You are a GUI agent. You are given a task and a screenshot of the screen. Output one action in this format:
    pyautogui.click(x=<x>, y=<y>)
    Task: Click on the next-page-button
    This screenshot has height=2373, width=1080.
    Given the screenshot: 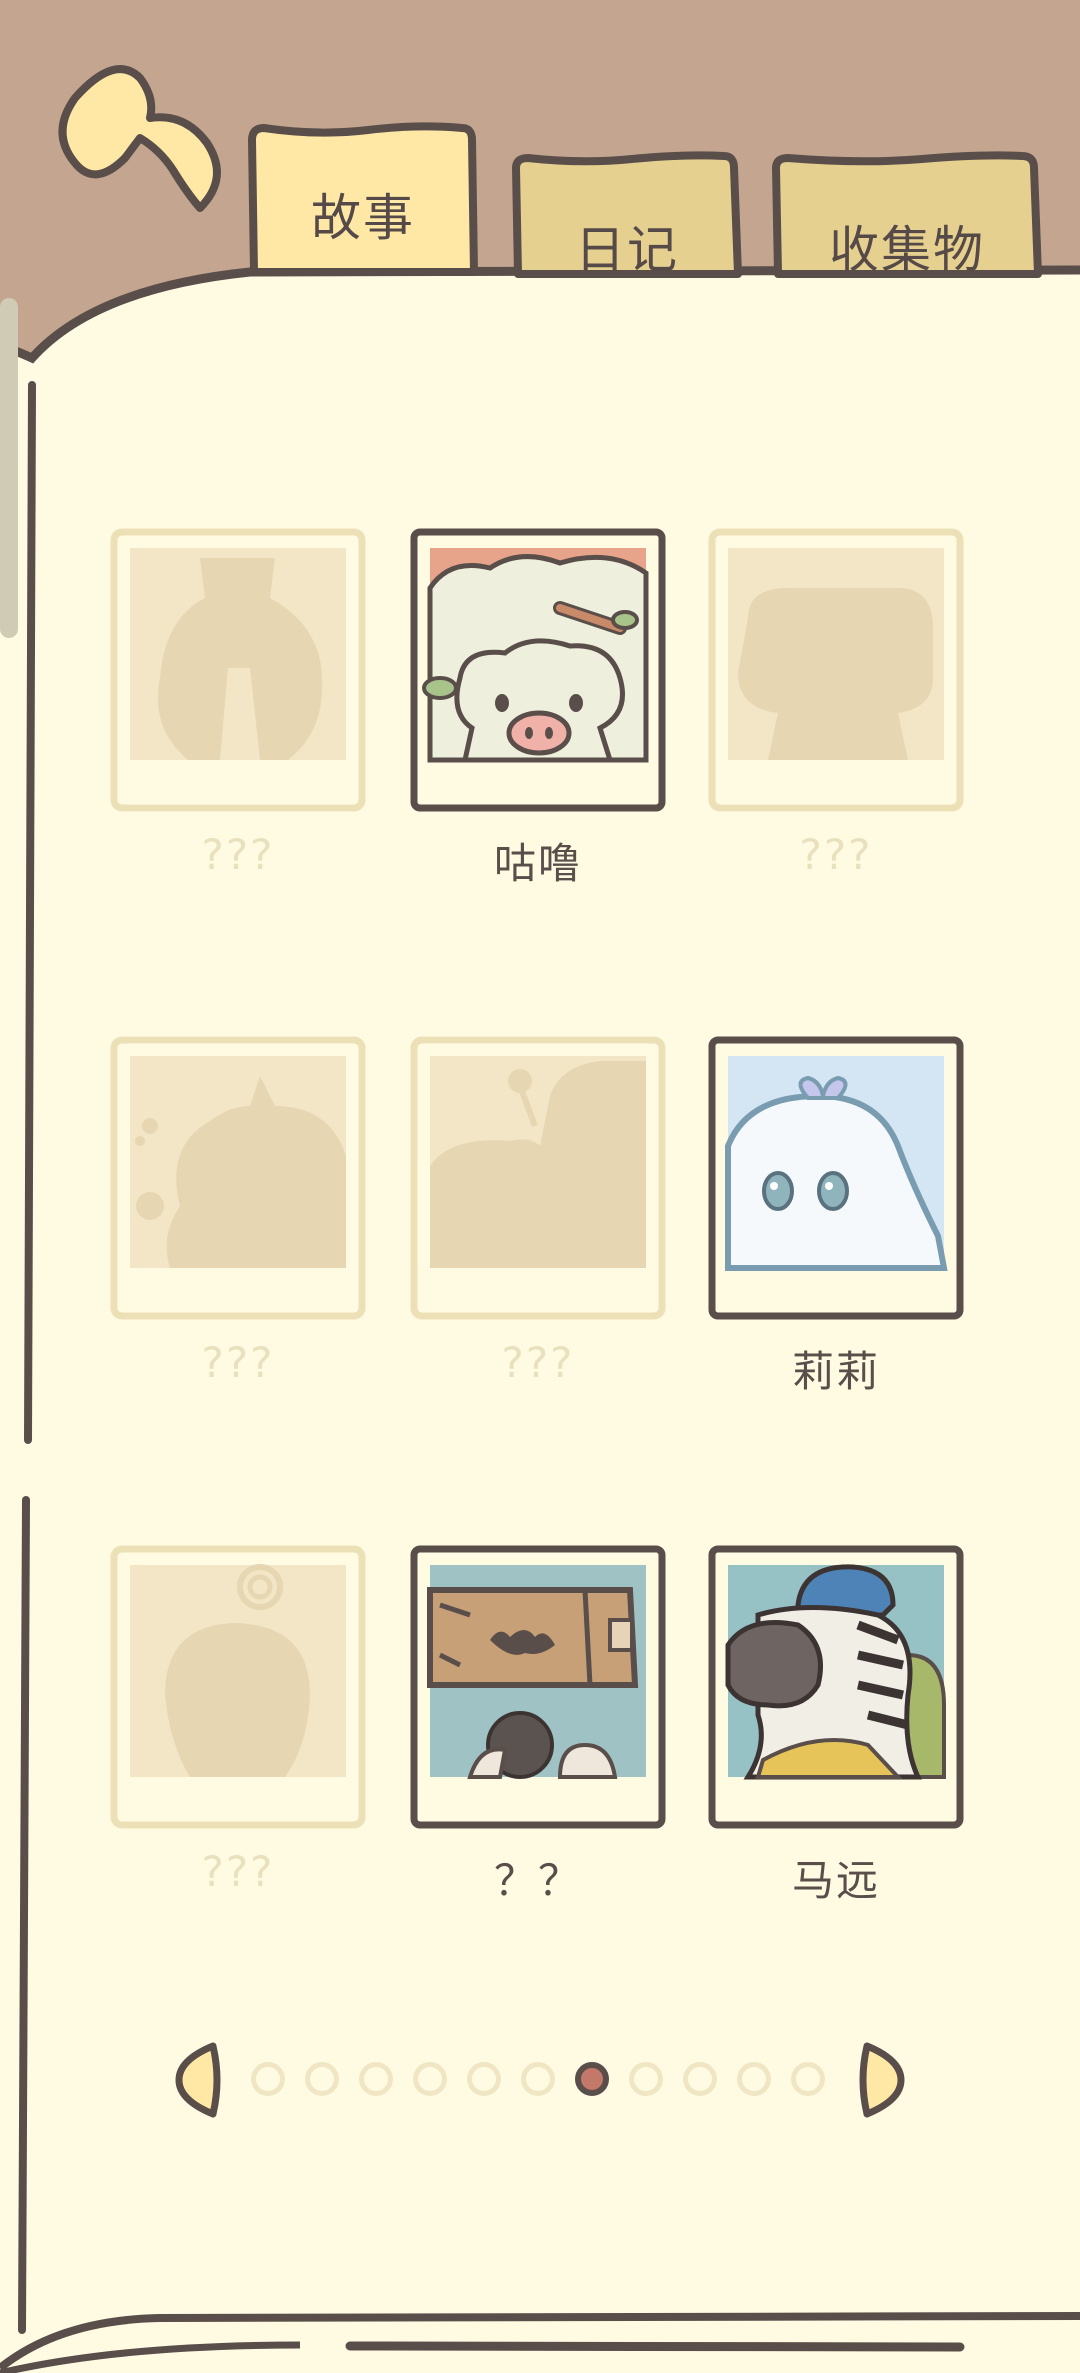 What is the action you would take?
    pyautogui.click(x=880, y=2080)
    